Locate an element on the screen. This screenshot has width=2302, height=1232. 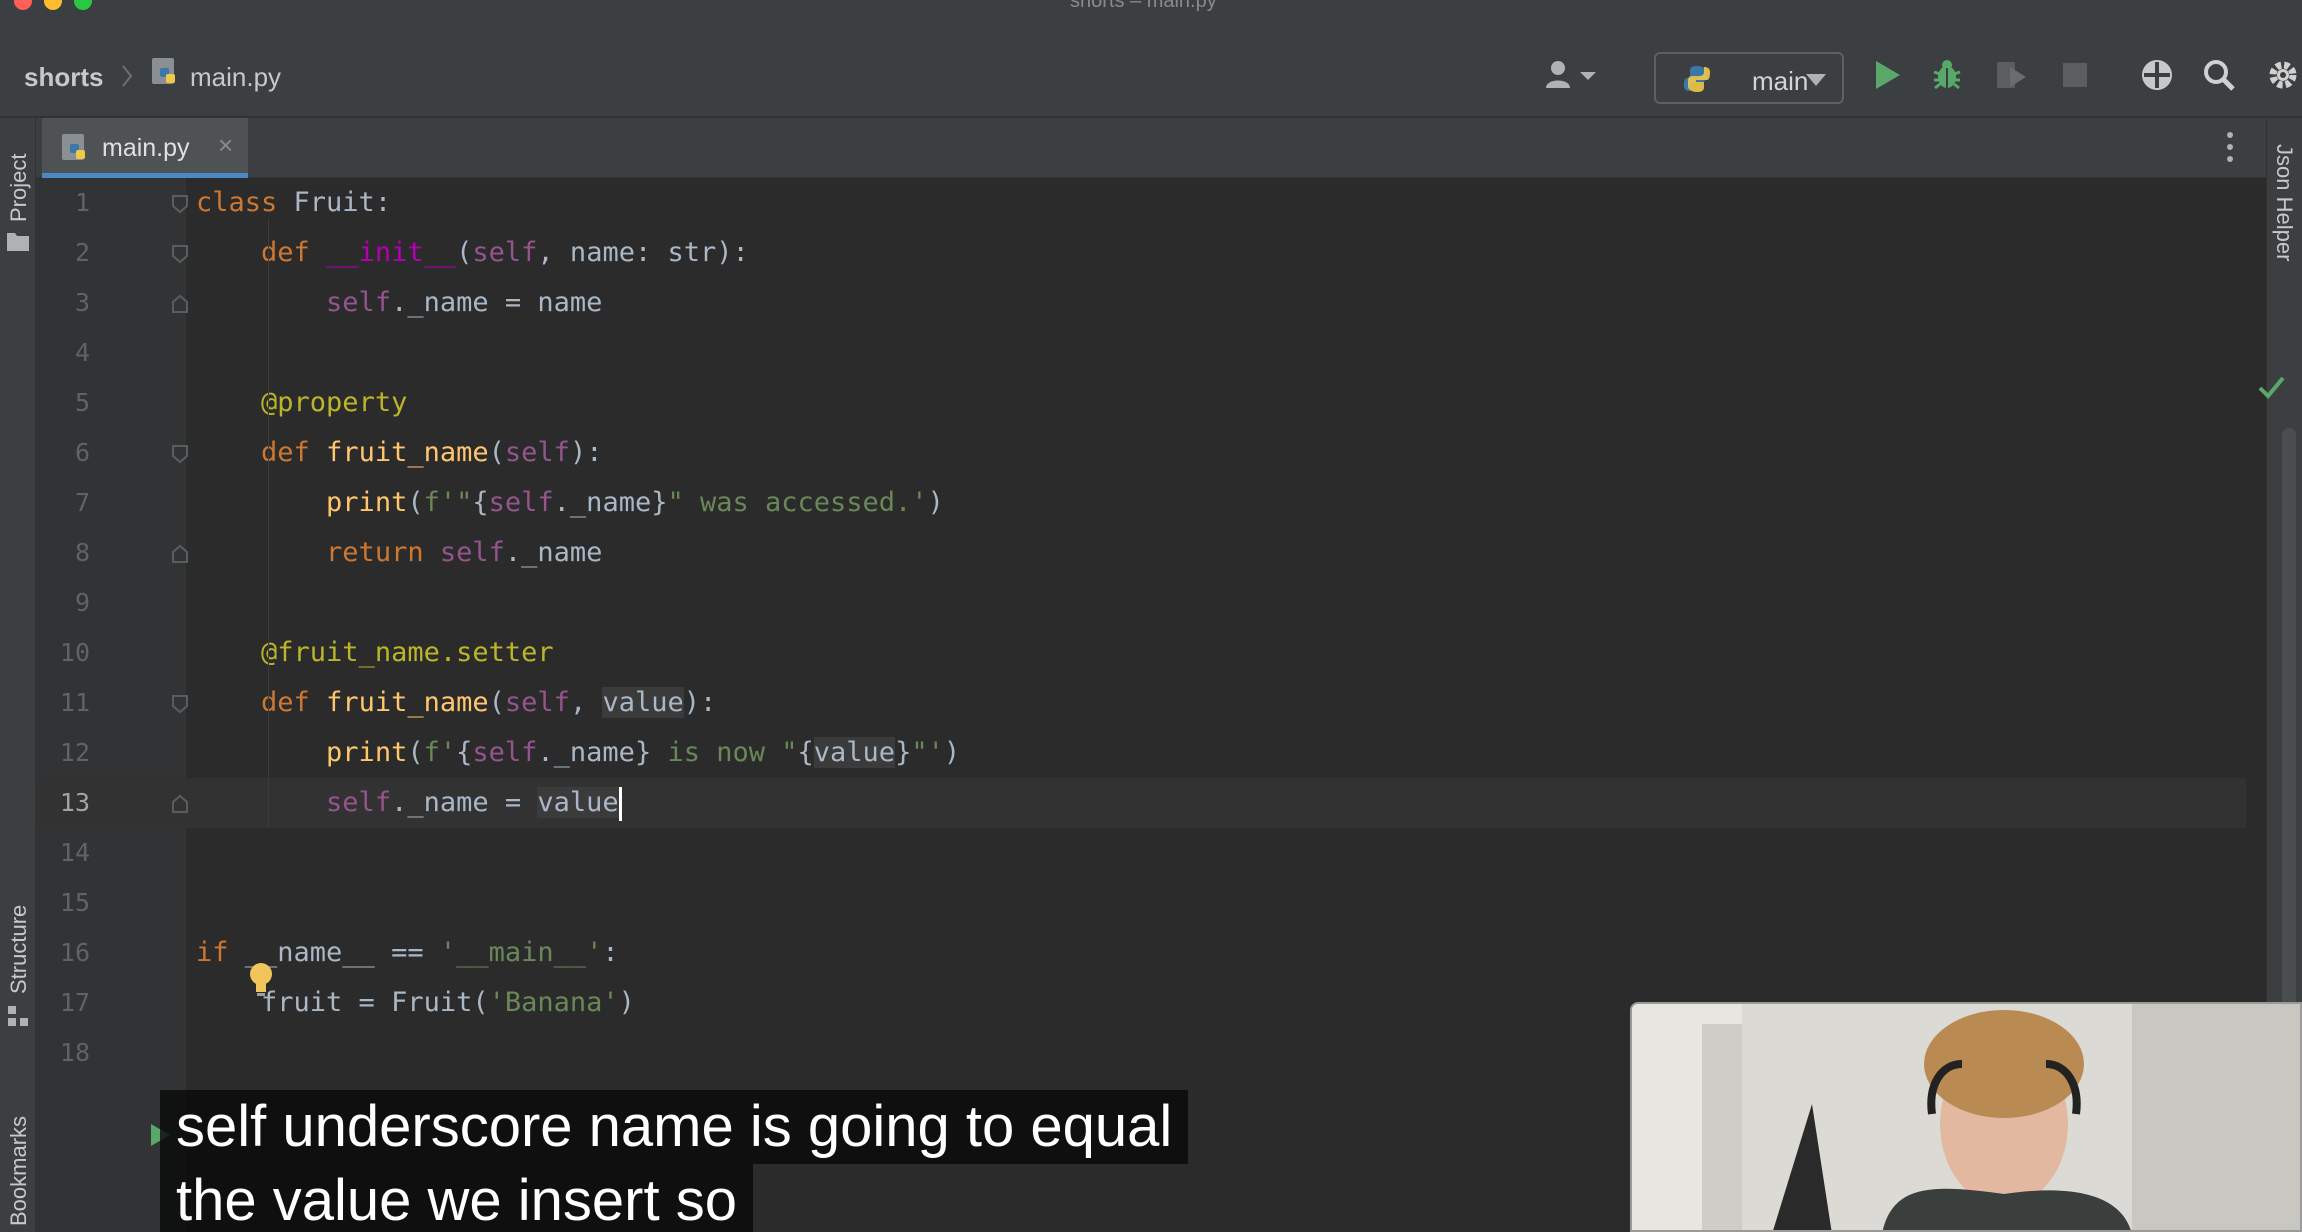
line-number: 2 is located at coordinates (82, 252).